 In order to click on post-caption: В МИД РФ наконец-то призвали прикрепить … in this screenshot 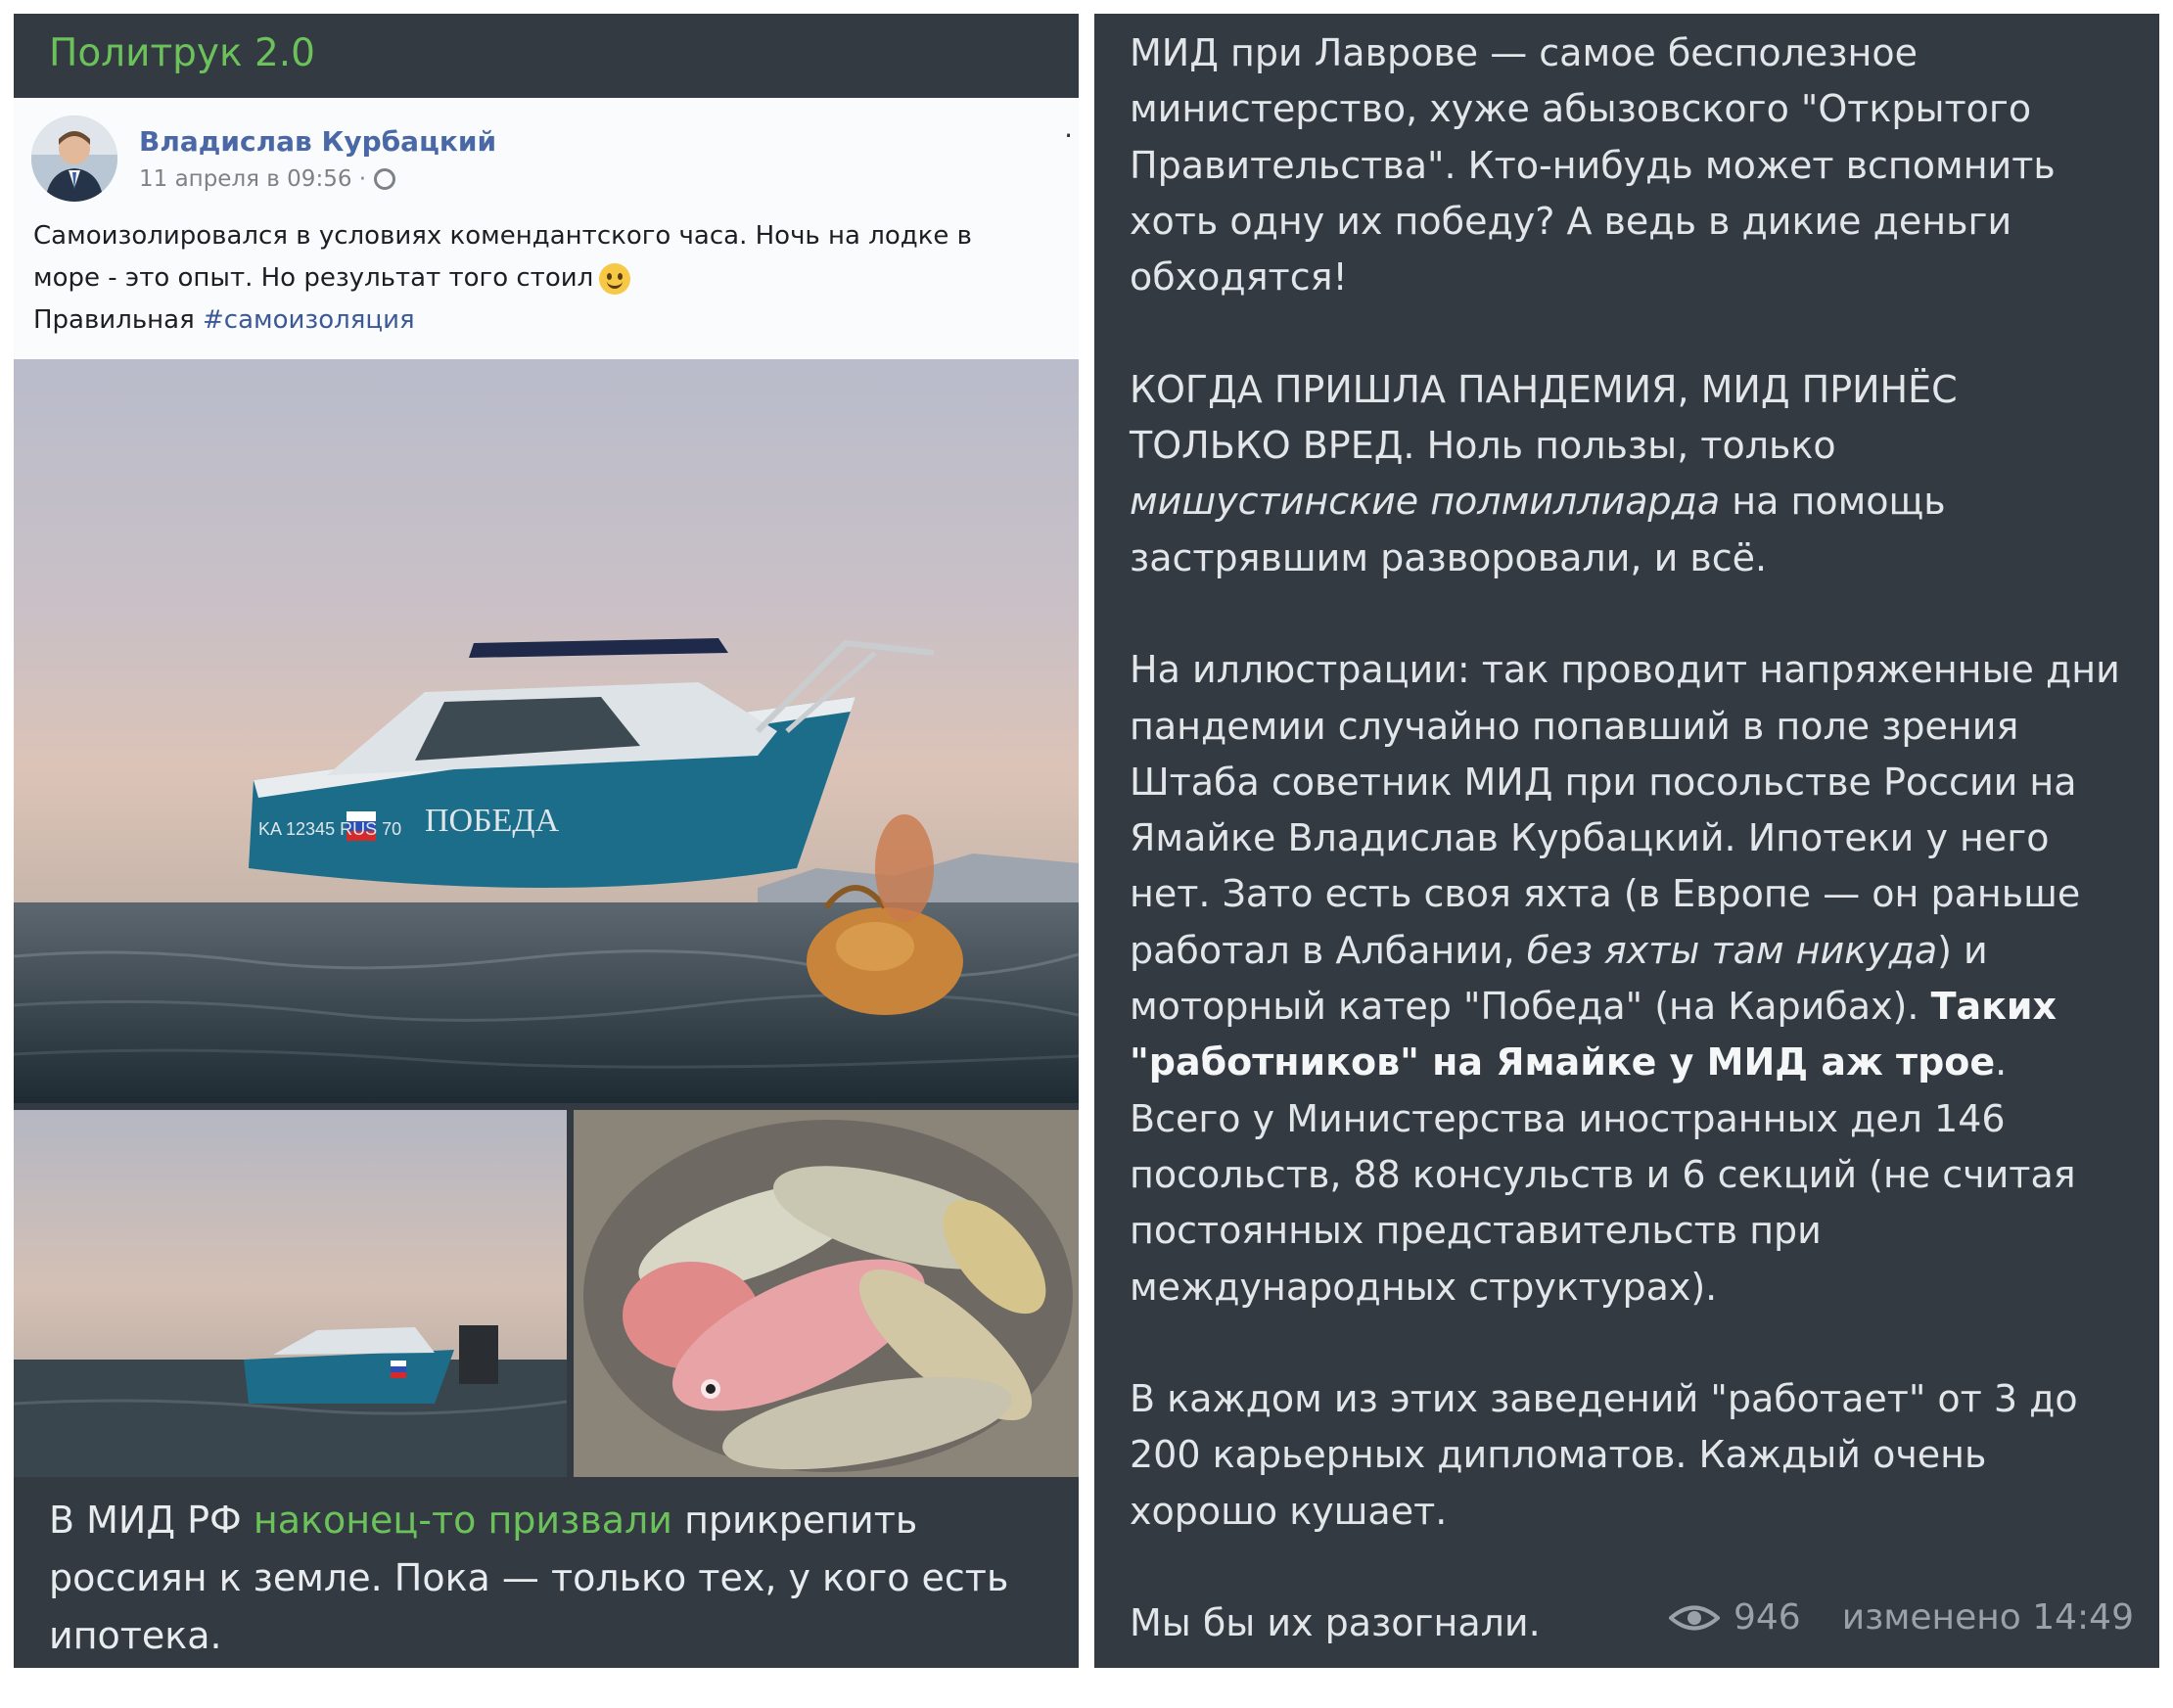, I will do `click(529, 1578)`.